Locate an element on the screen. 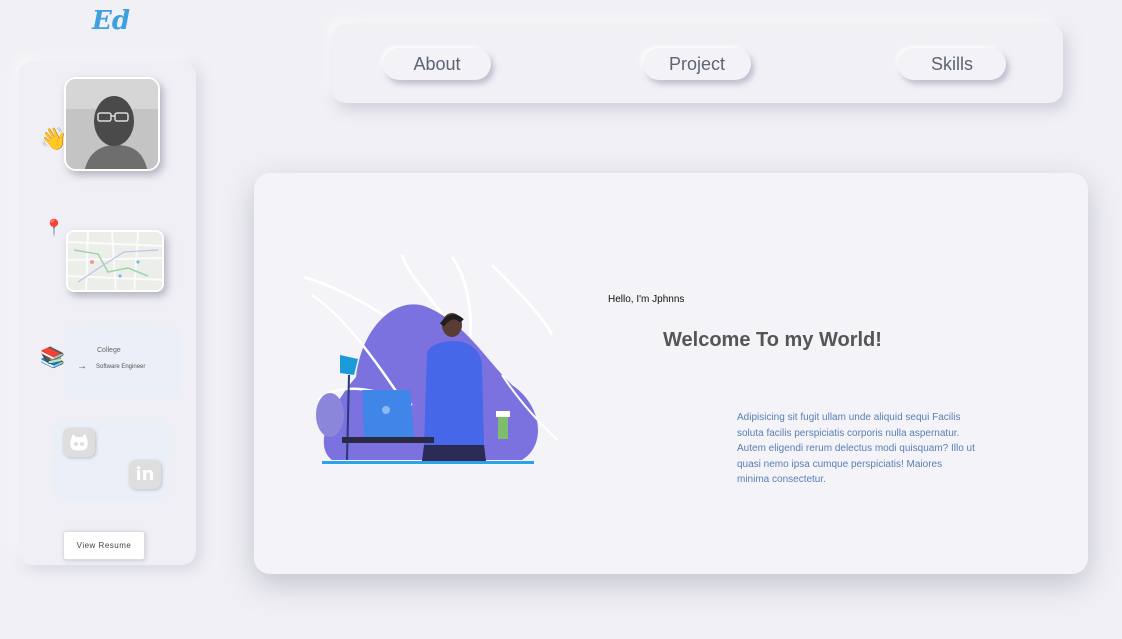 This screenshot has width=1122, height=639. location-pin-icon: 📍 is located at coordinates (54, 228).